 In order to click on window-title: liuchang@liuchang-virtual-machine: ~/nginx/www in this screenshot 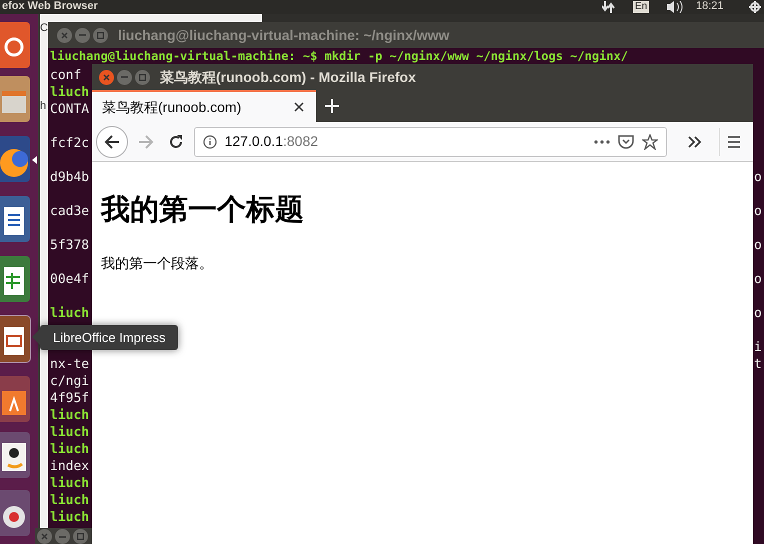, I will do `click(284, 35)`.